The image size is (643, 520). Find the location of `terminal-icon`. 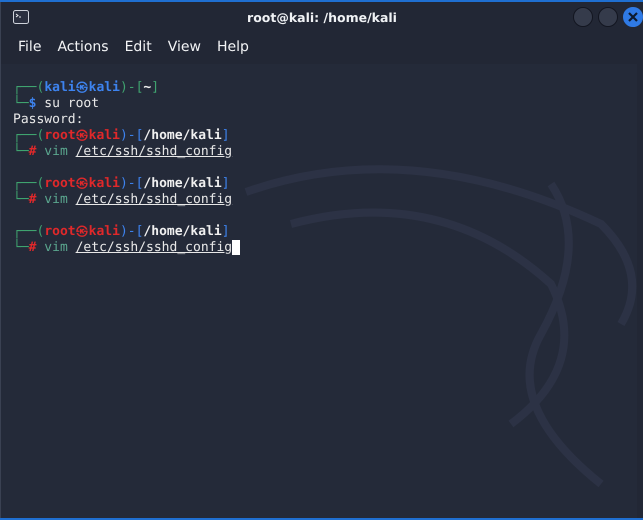

terminal-icon is located at coordinates (21, 17).